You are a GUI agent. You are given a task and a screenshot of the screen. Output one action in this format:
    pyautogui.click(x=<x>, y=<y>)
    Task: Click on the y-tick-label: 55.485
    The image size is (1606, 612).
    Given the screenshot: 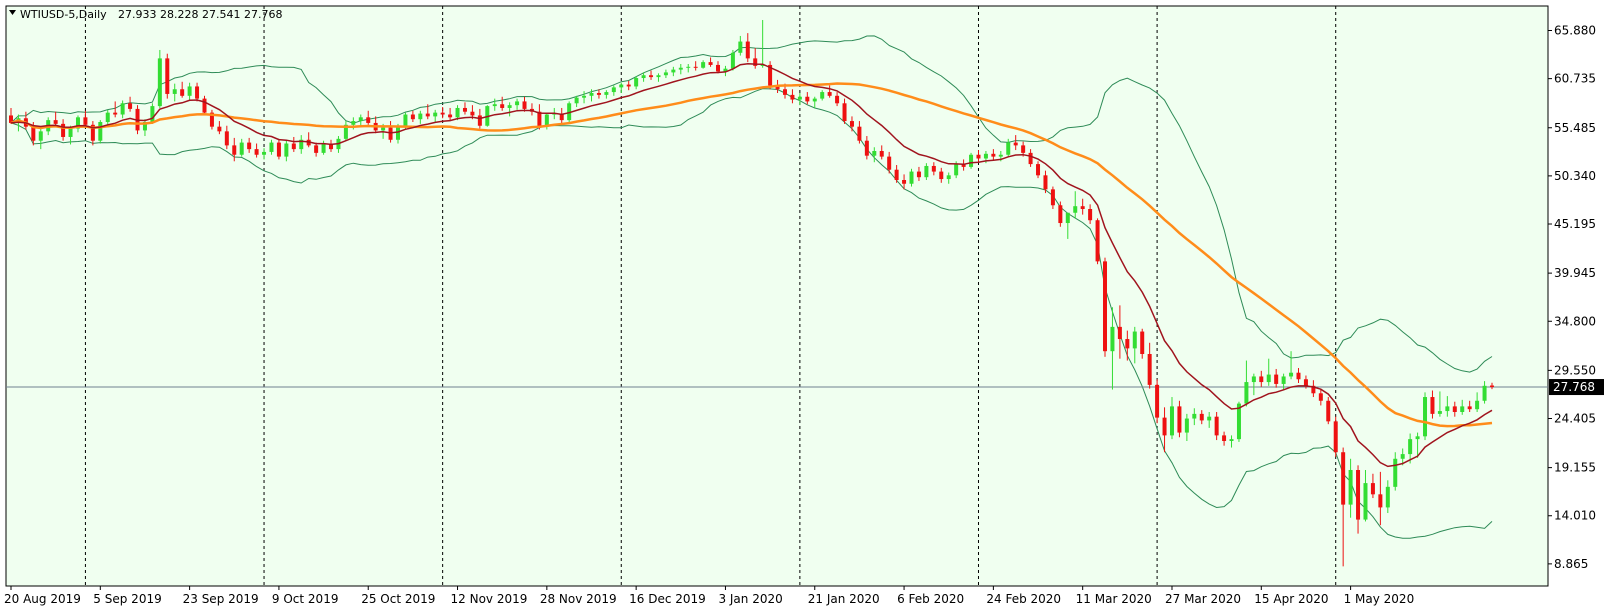 What is the action you would take?
    pyautogui.click(x=1575, y=128)
    